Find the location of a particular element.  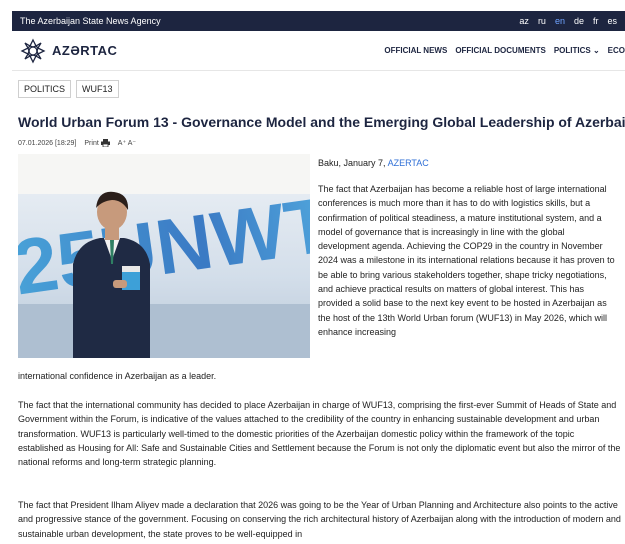

nav-economy: ECO is located at coordinates (616, 50).